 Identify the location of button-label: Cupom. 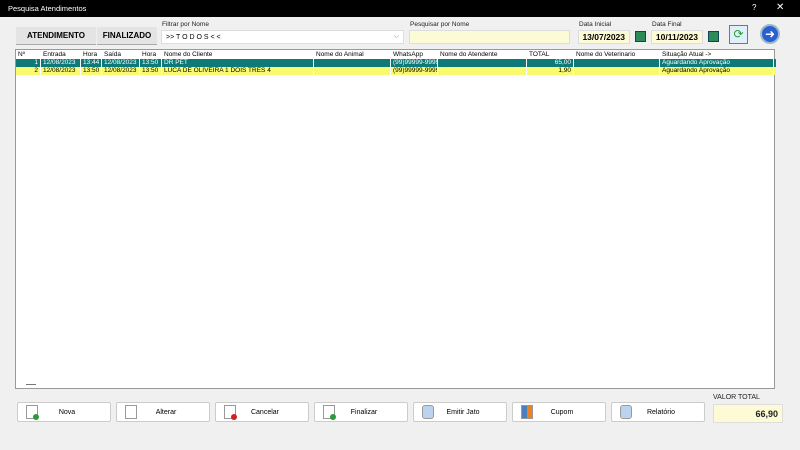
(562, 412).